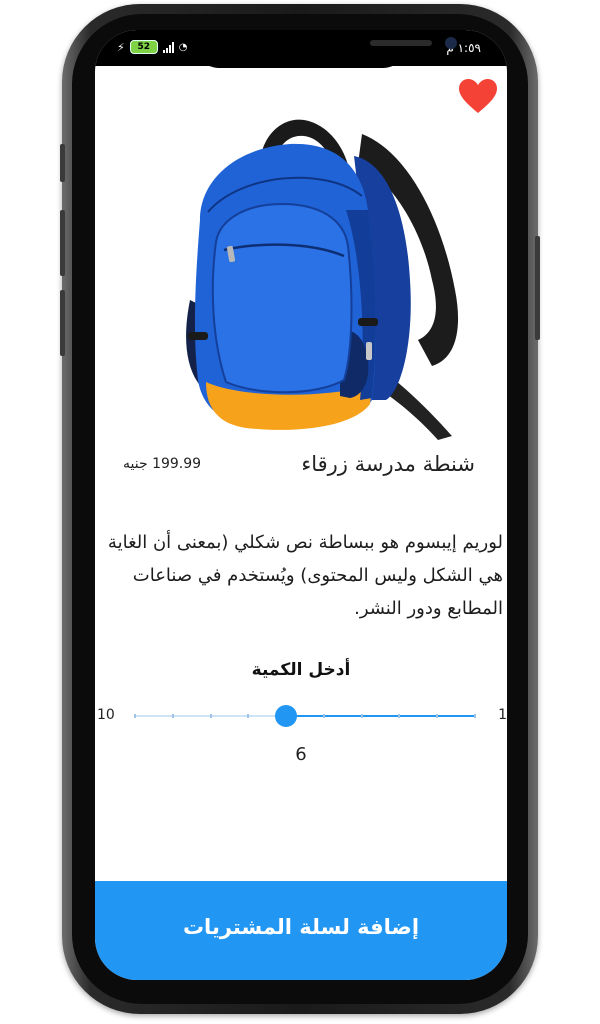 Image resolution: width=600 pixels, height=1024 pixels. What do you see at coordinates (388, 464) in the screenshot?
I see `product-title: شنطة مدرسة زرقاء` at bounding box center [388, 464].